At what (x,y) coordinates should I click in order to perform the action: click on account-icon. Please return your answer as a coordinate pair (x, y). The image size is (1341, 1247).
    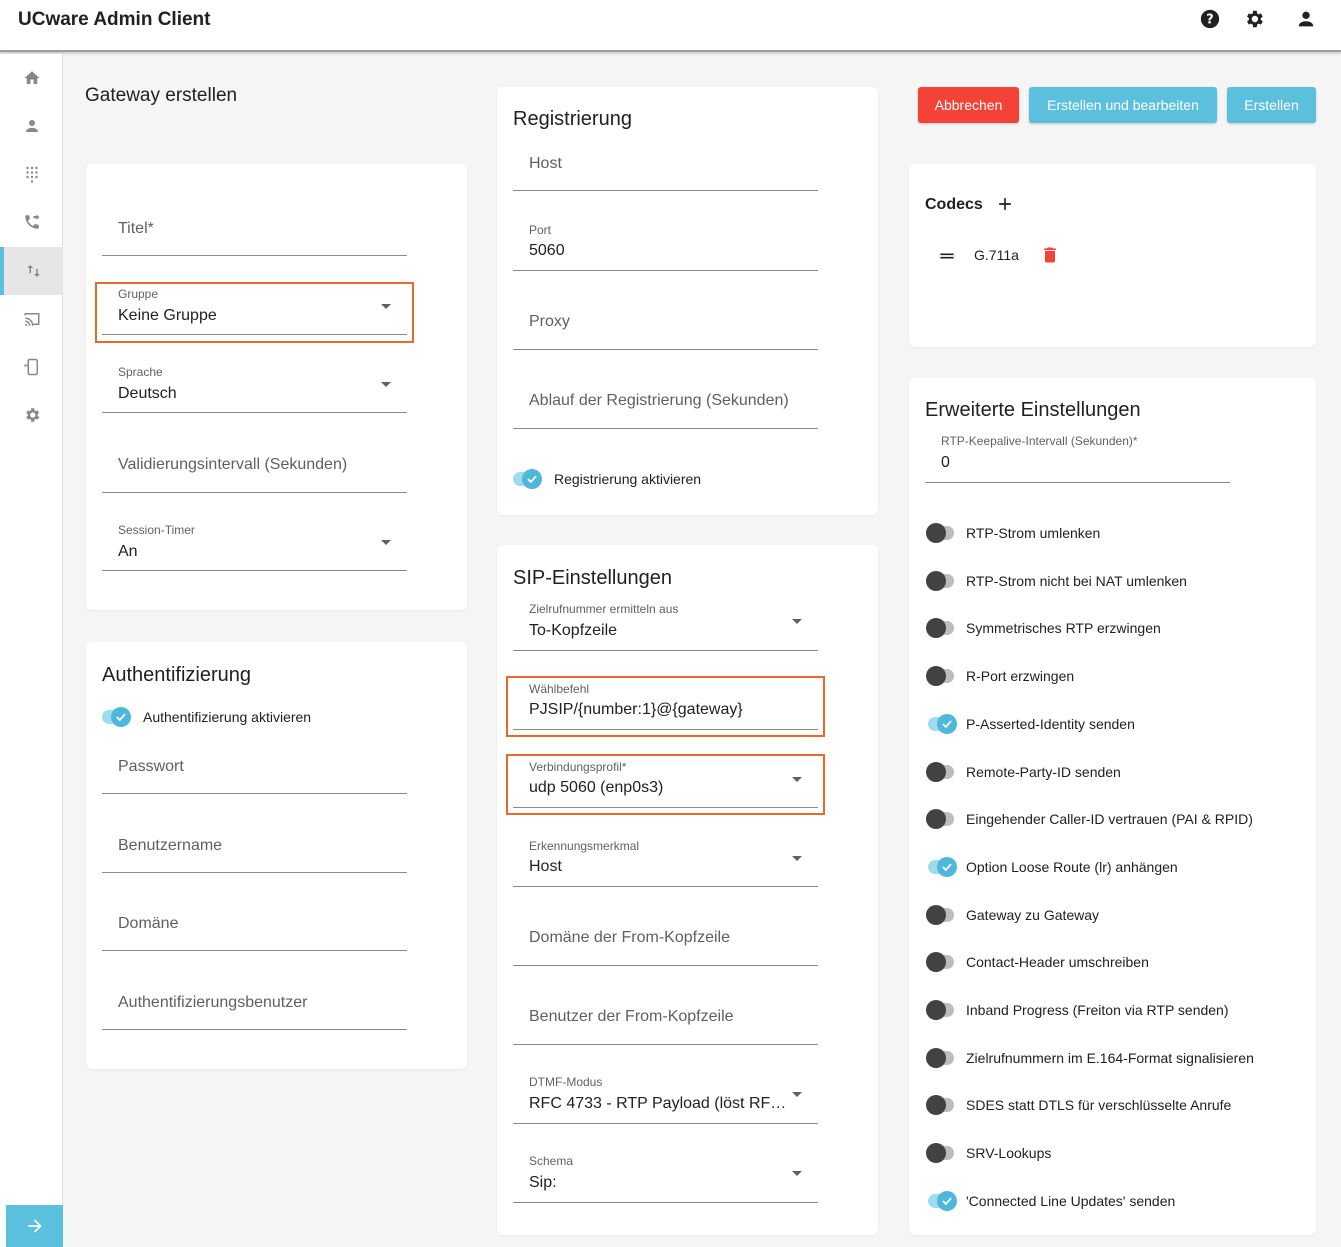
    Looking at the image, I should click on (1306, 19).